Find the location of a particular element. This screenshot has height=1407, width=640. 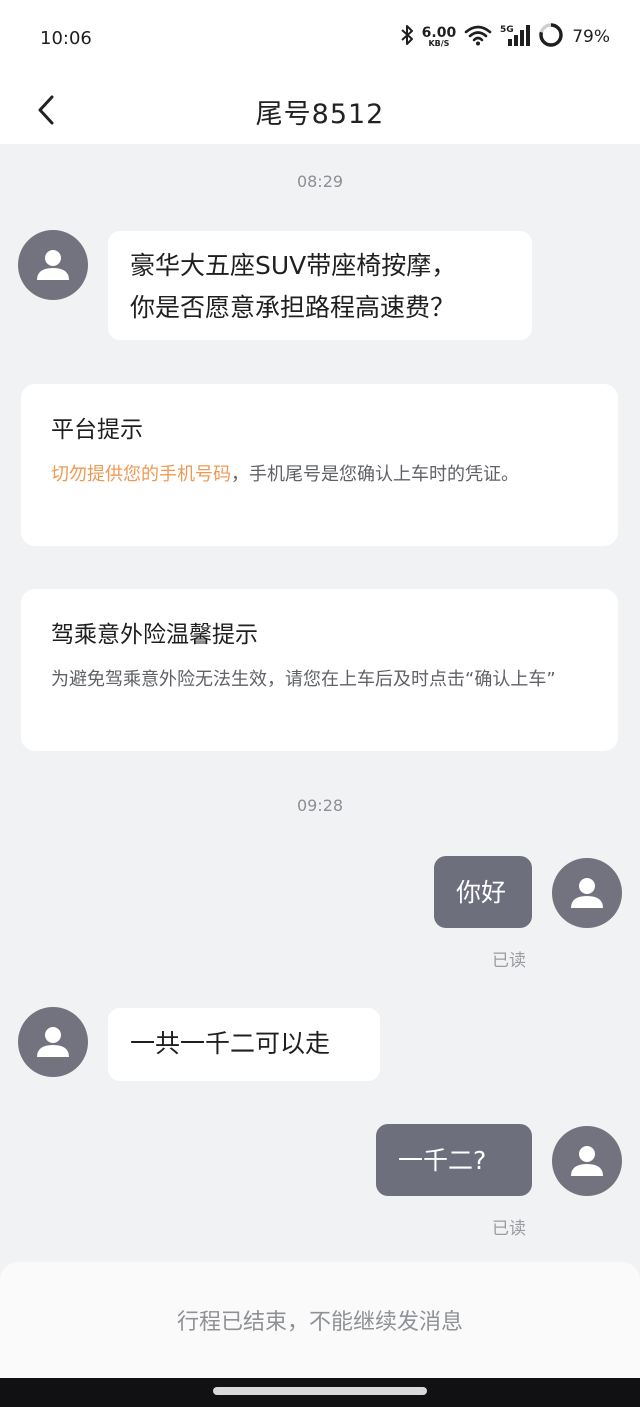

header-bar: 尾号8512 is located at coordinates (320, 110).